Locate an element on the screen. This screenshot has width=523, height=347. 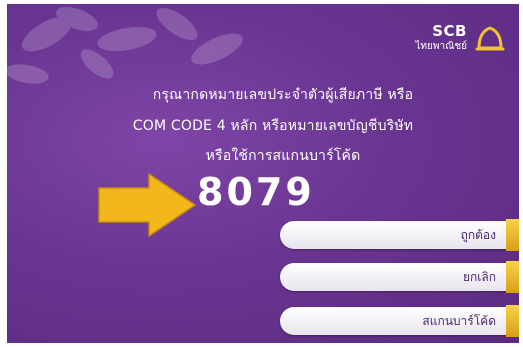
confirm-button-tab is located at coordinates (512, 235).